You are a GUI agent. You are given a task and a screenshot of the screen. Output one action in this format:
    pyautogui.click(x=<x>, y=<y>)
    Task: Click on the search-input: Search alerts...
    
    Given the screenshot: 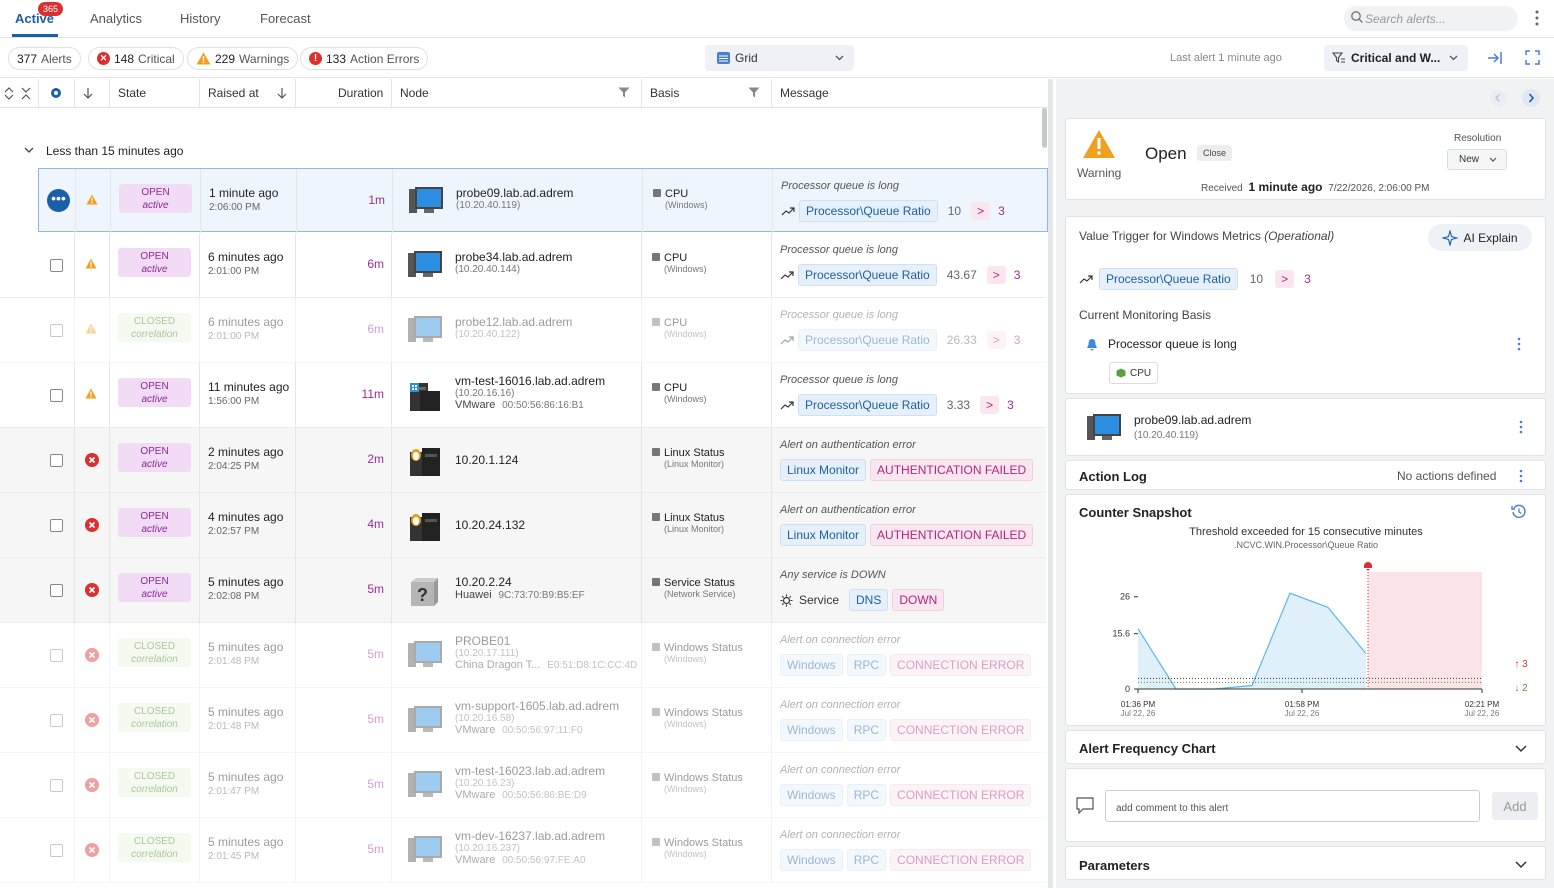 What is the action you would take?
    pyautogui.click(x=1431, y=18)
    